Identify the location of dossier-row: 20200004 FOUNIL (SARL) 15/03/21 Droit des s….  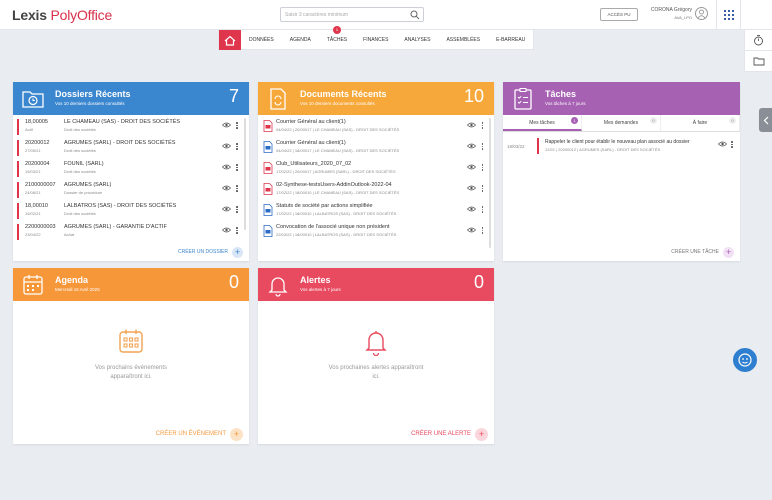
(128, 169).